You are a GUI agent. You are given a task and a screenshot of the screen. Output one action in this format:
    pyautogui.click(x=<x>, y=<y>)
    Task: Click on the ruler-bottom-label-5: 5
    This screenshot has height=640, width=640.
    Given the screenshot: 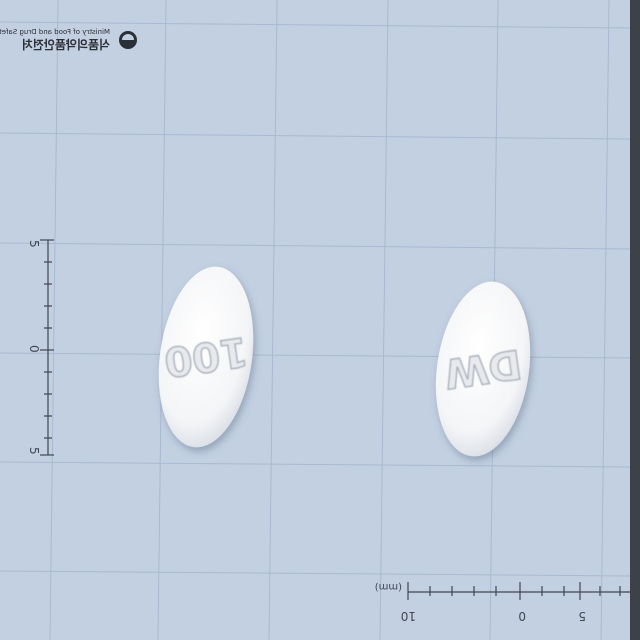 What is the action you would take?
    pyautogui.click(x=582, y=616)
    